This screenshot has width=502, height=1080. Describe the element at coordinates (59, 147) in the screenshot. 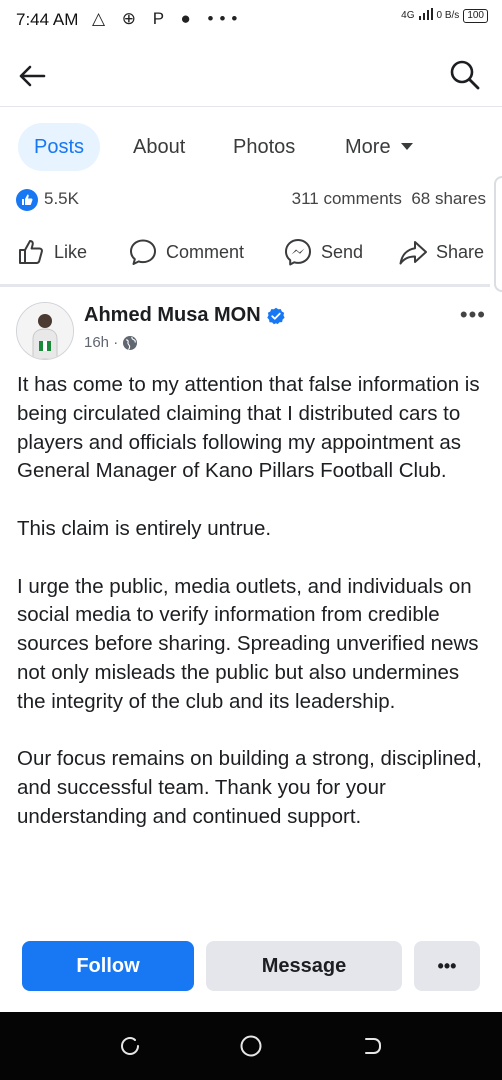

I see `tab-posts: Posts` at that location.